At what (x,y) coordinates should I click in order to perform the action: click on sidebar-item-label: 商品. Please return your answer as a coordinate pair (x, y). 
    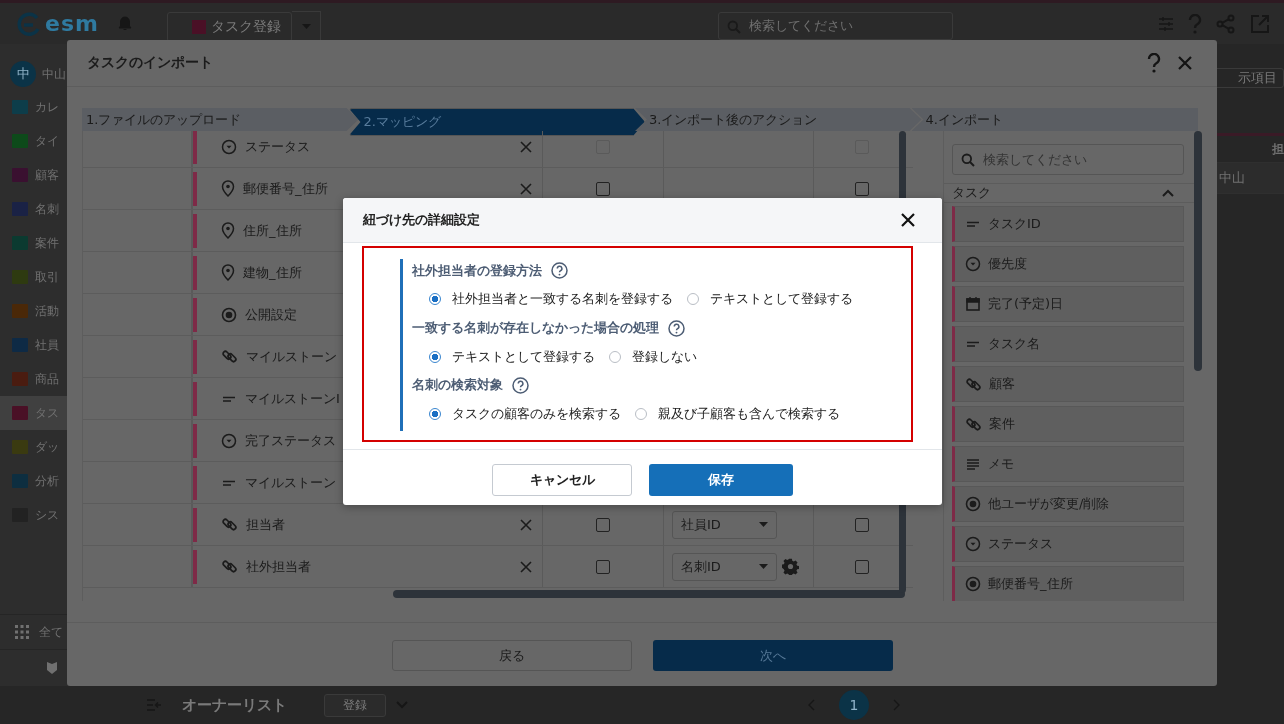
    Looking at the image, I should click on (47, 379).